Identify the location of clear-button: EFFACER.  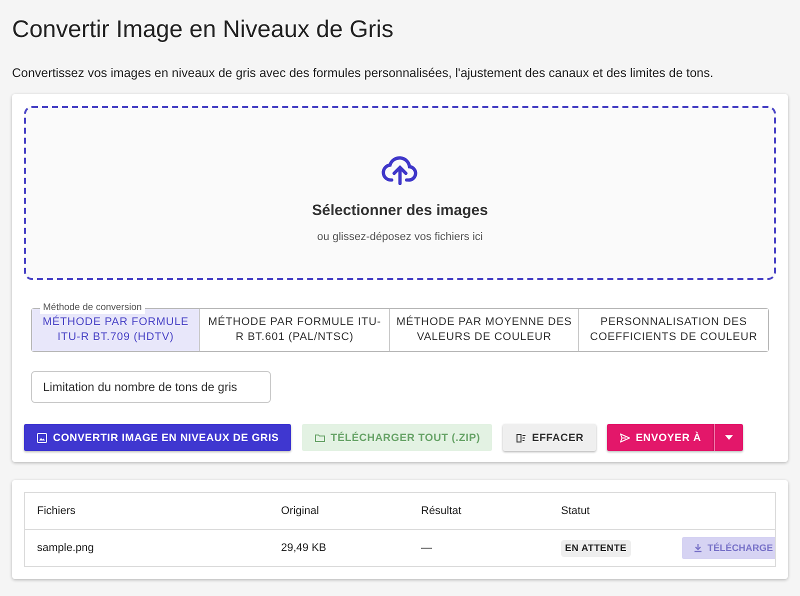
(549, 437).